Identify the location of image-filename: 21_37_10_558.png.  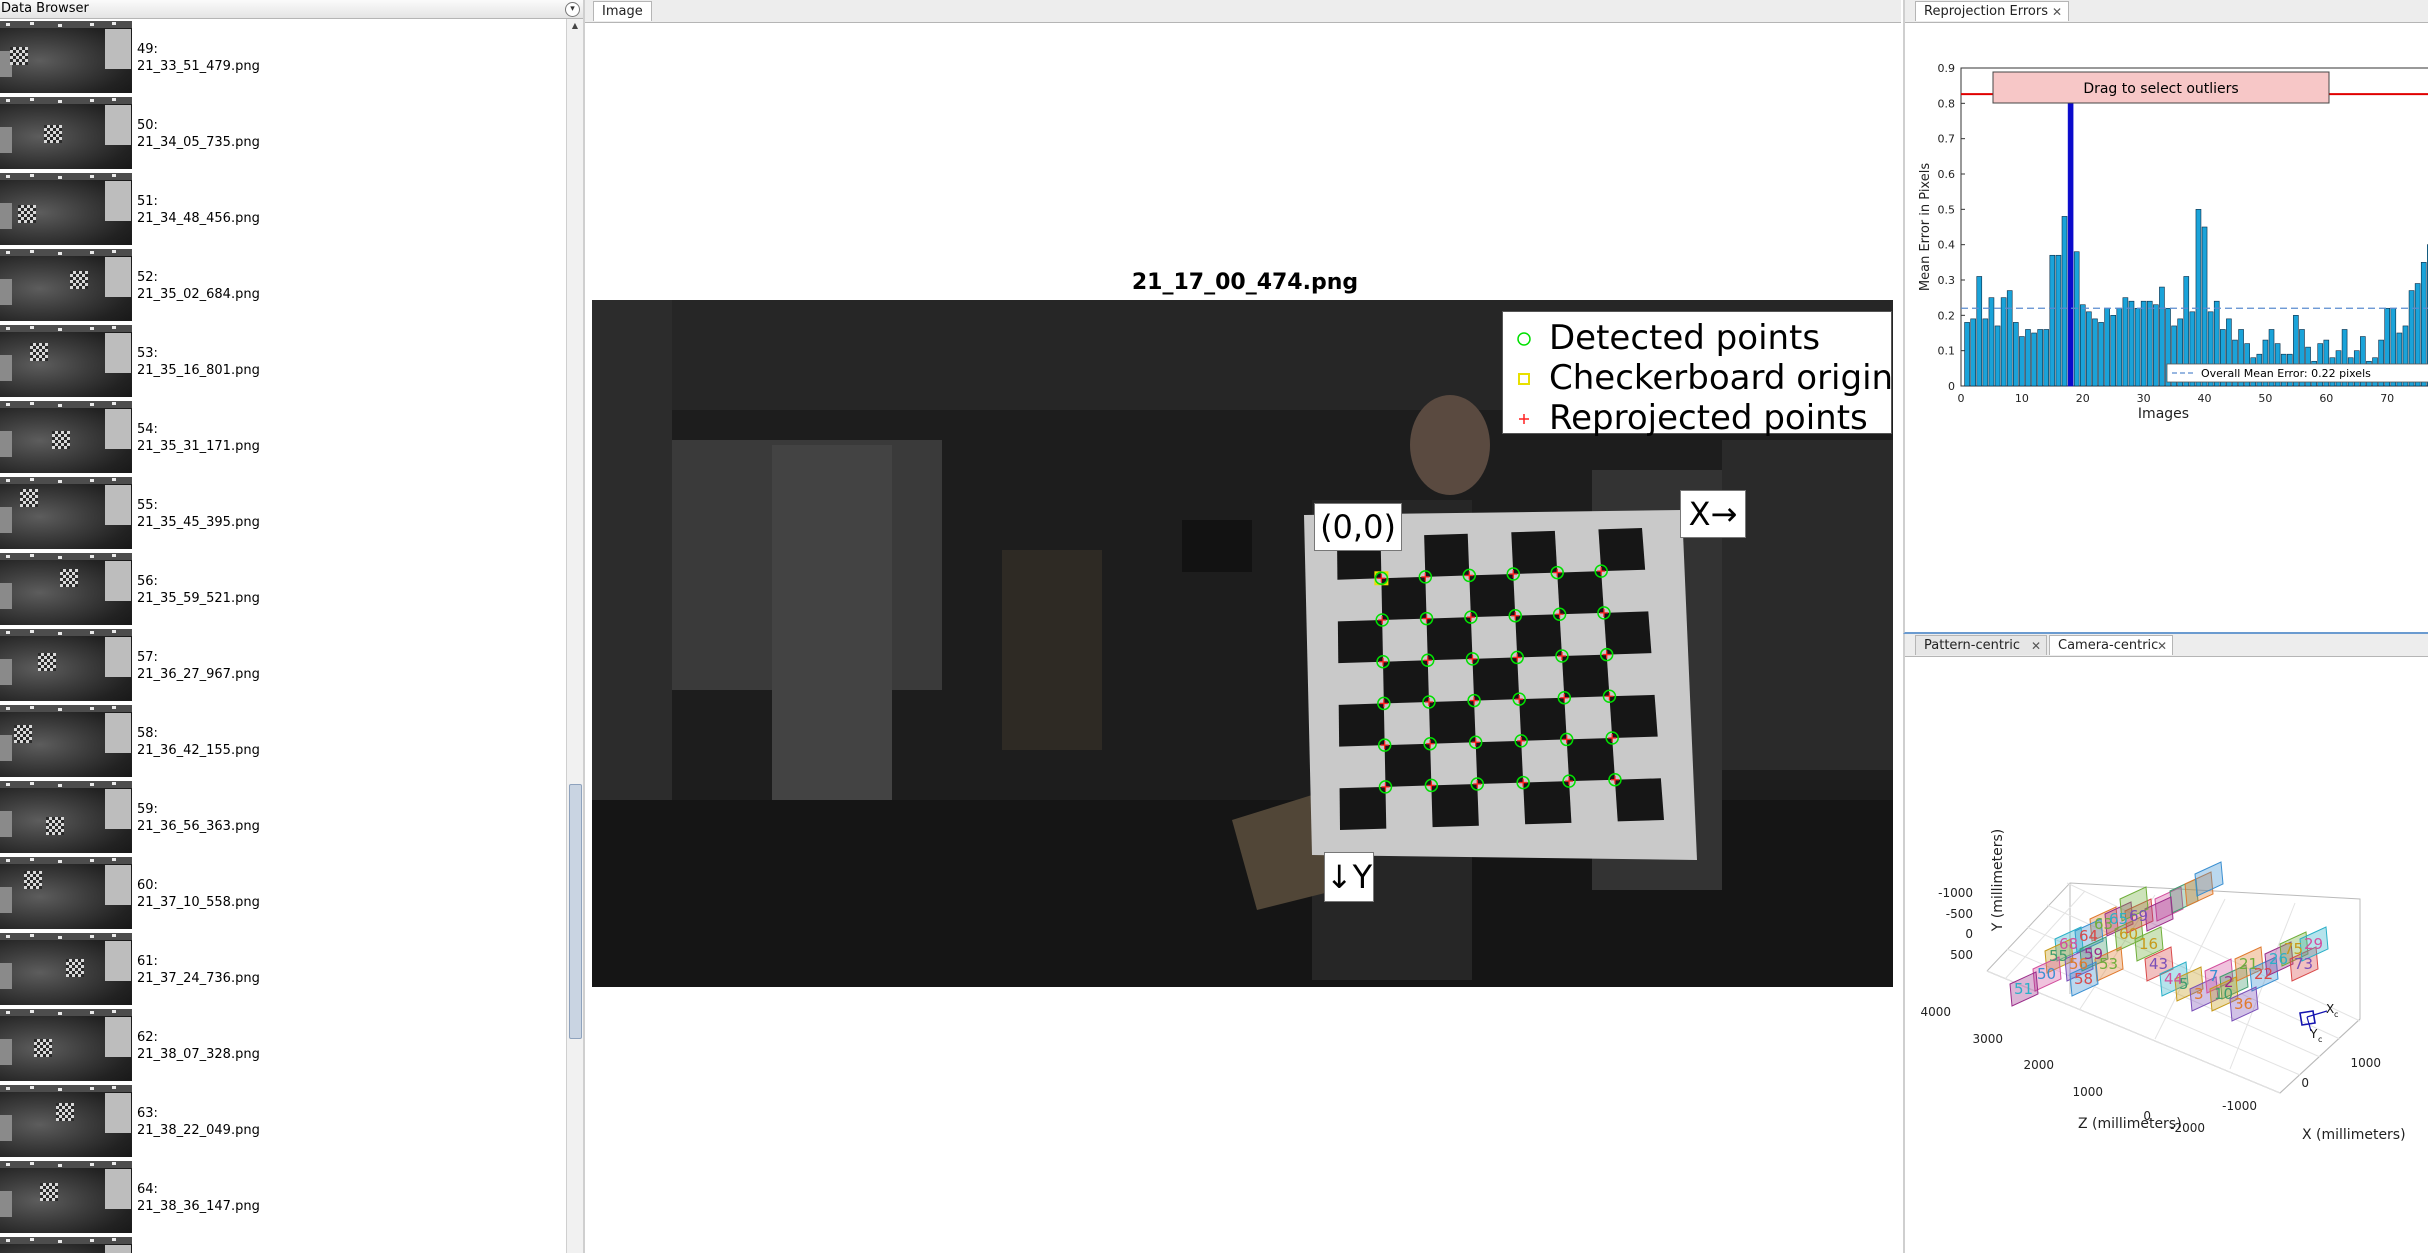
(198, 902).